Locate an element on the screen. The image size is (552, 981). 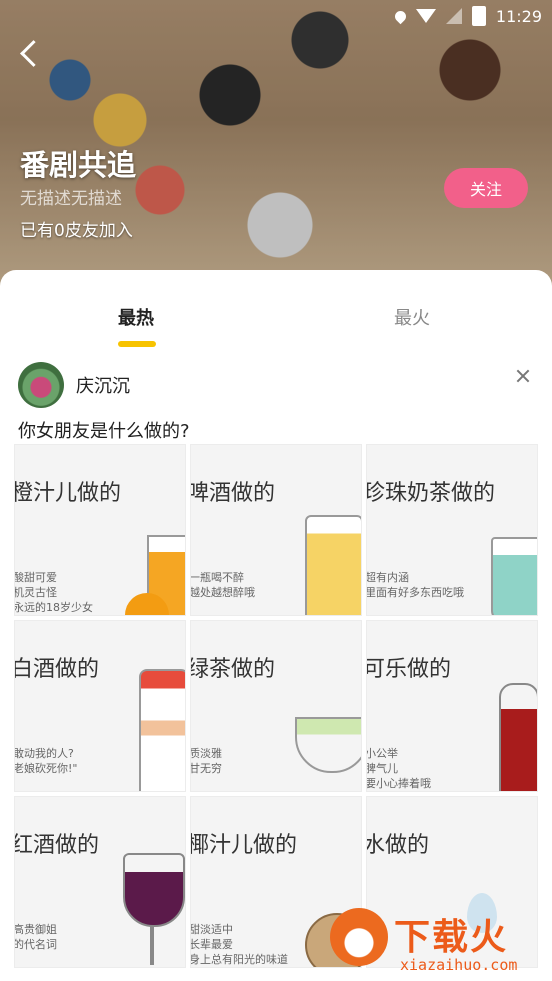
post-image: 啤酒做的 一瓶喝不醉 越处越想醉哦 is located at coordinates (276, 530).